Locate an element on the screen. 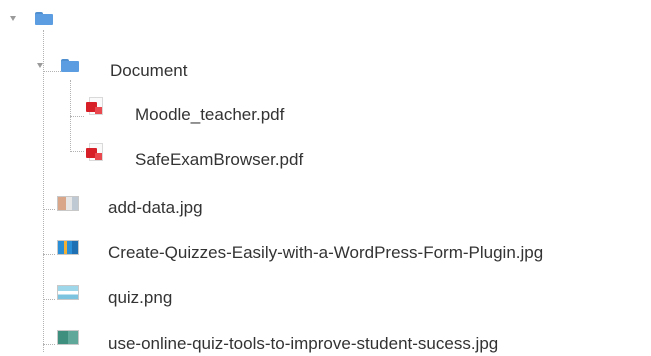 Image resolution: width=651 pixels, height=356 pixels. tree-node-label: SafeExamBrowser.pdf is located at coordinates (219, 160).